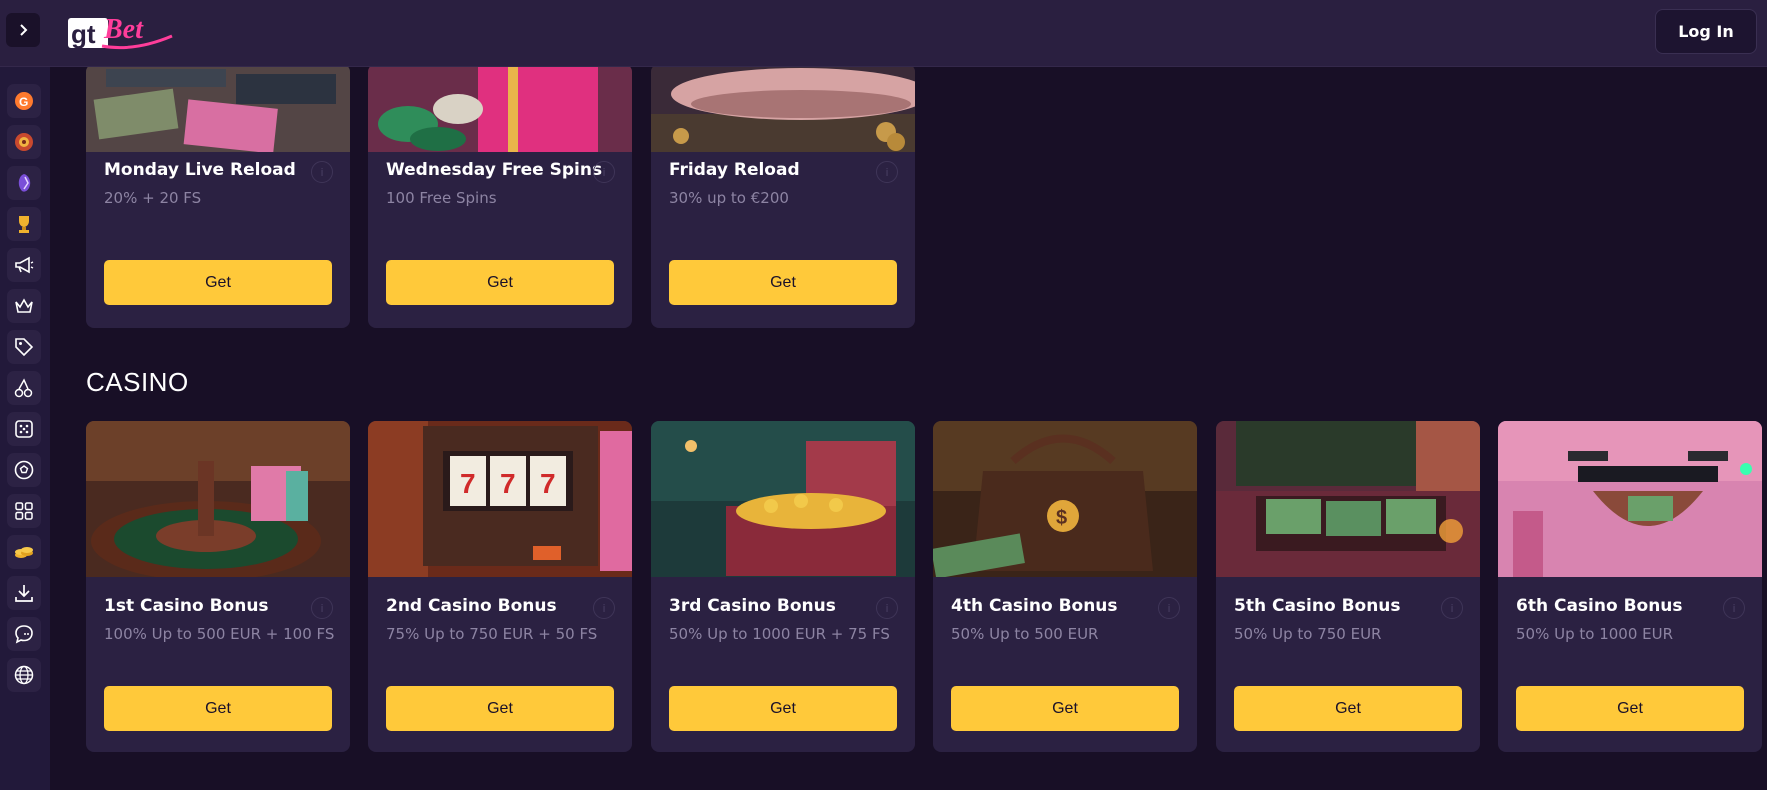  I want to click on sidebar-item-bonuses, so click(24, 347).